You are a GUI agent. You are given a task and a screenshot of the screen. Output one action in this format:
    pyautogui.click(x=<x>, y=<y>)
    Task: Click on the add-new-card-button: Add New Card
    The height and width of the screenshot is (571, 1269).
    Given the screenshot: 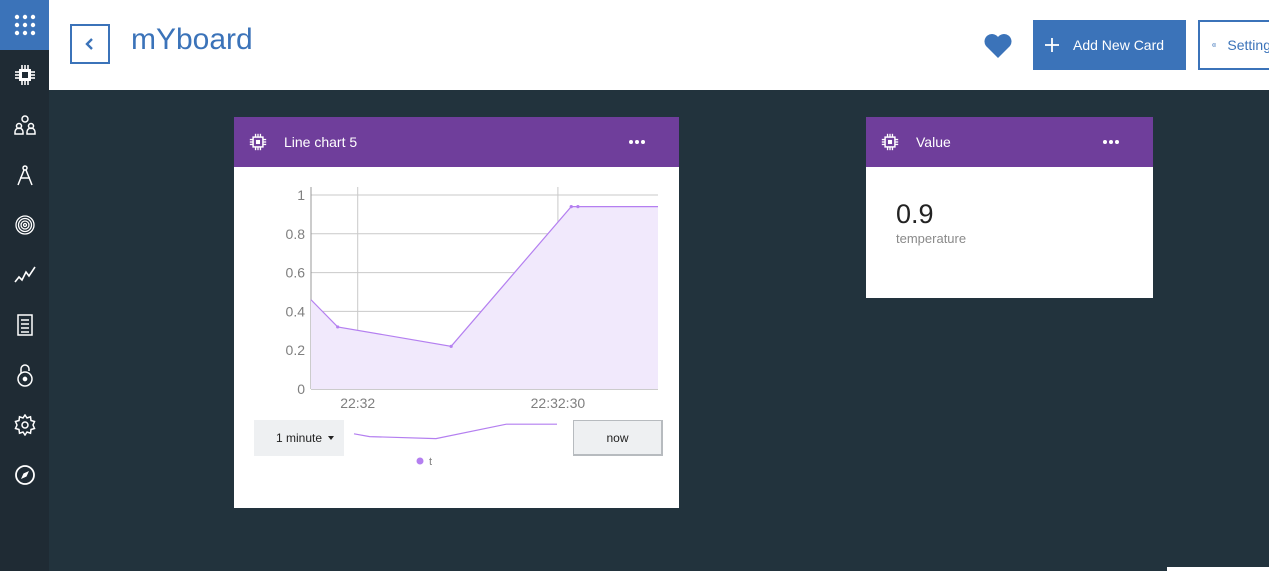 What is the action you would take?
    pyautogui.click(x=1109, y=45)
    